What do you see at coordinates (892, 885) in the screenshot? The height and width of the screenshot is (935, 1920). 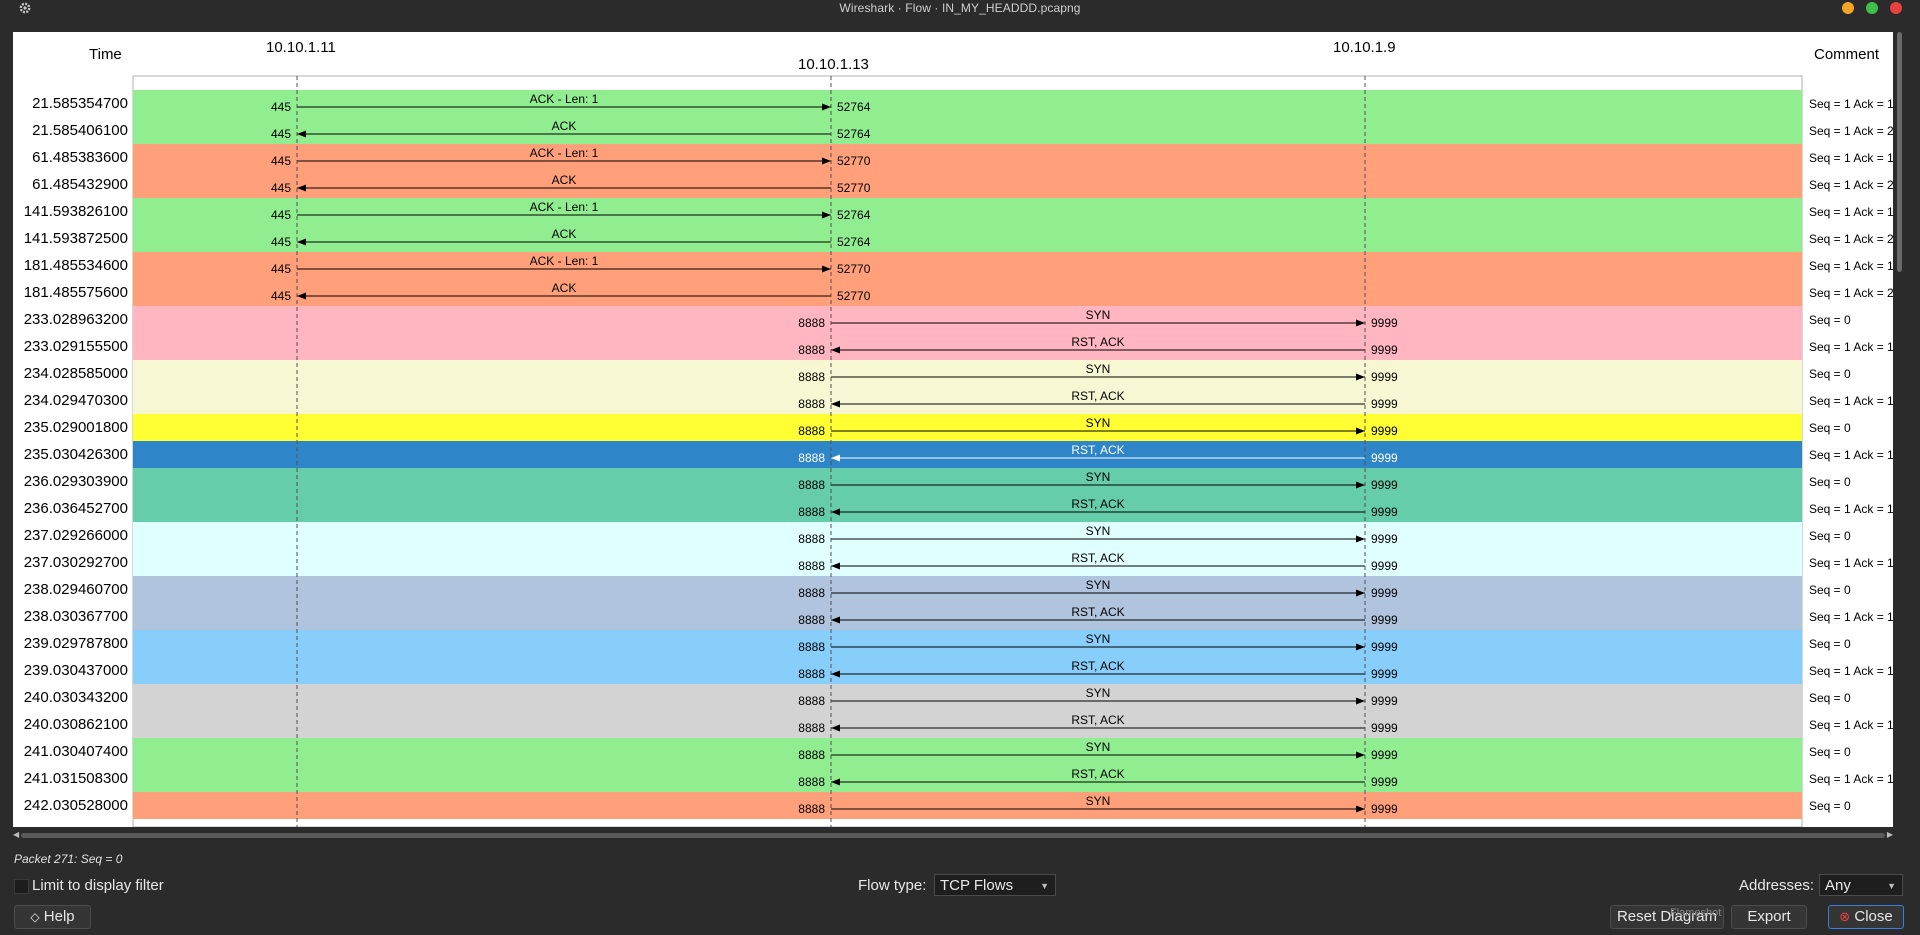 I see `flow-type-label: Flow type:` at bounding box center [892, 885].